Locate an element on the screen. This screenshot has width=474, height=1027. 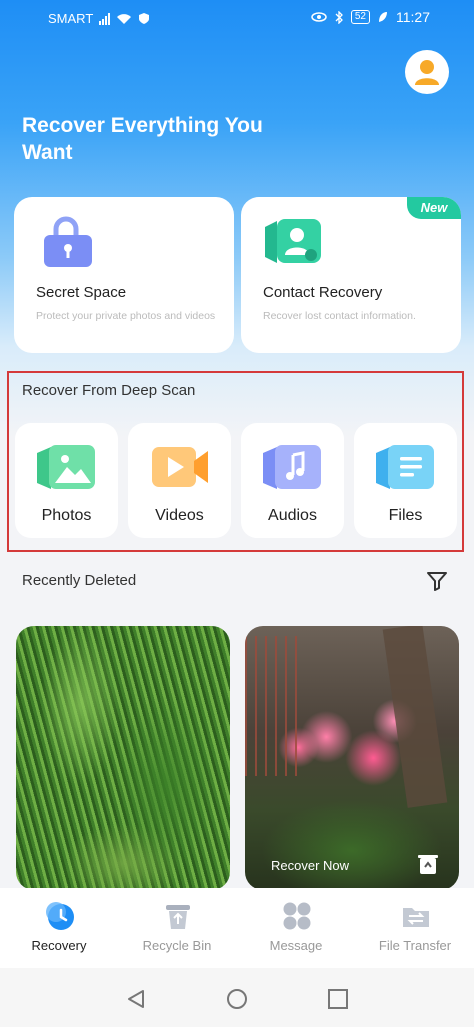
recents-icon is located at coordinates (338, 999).